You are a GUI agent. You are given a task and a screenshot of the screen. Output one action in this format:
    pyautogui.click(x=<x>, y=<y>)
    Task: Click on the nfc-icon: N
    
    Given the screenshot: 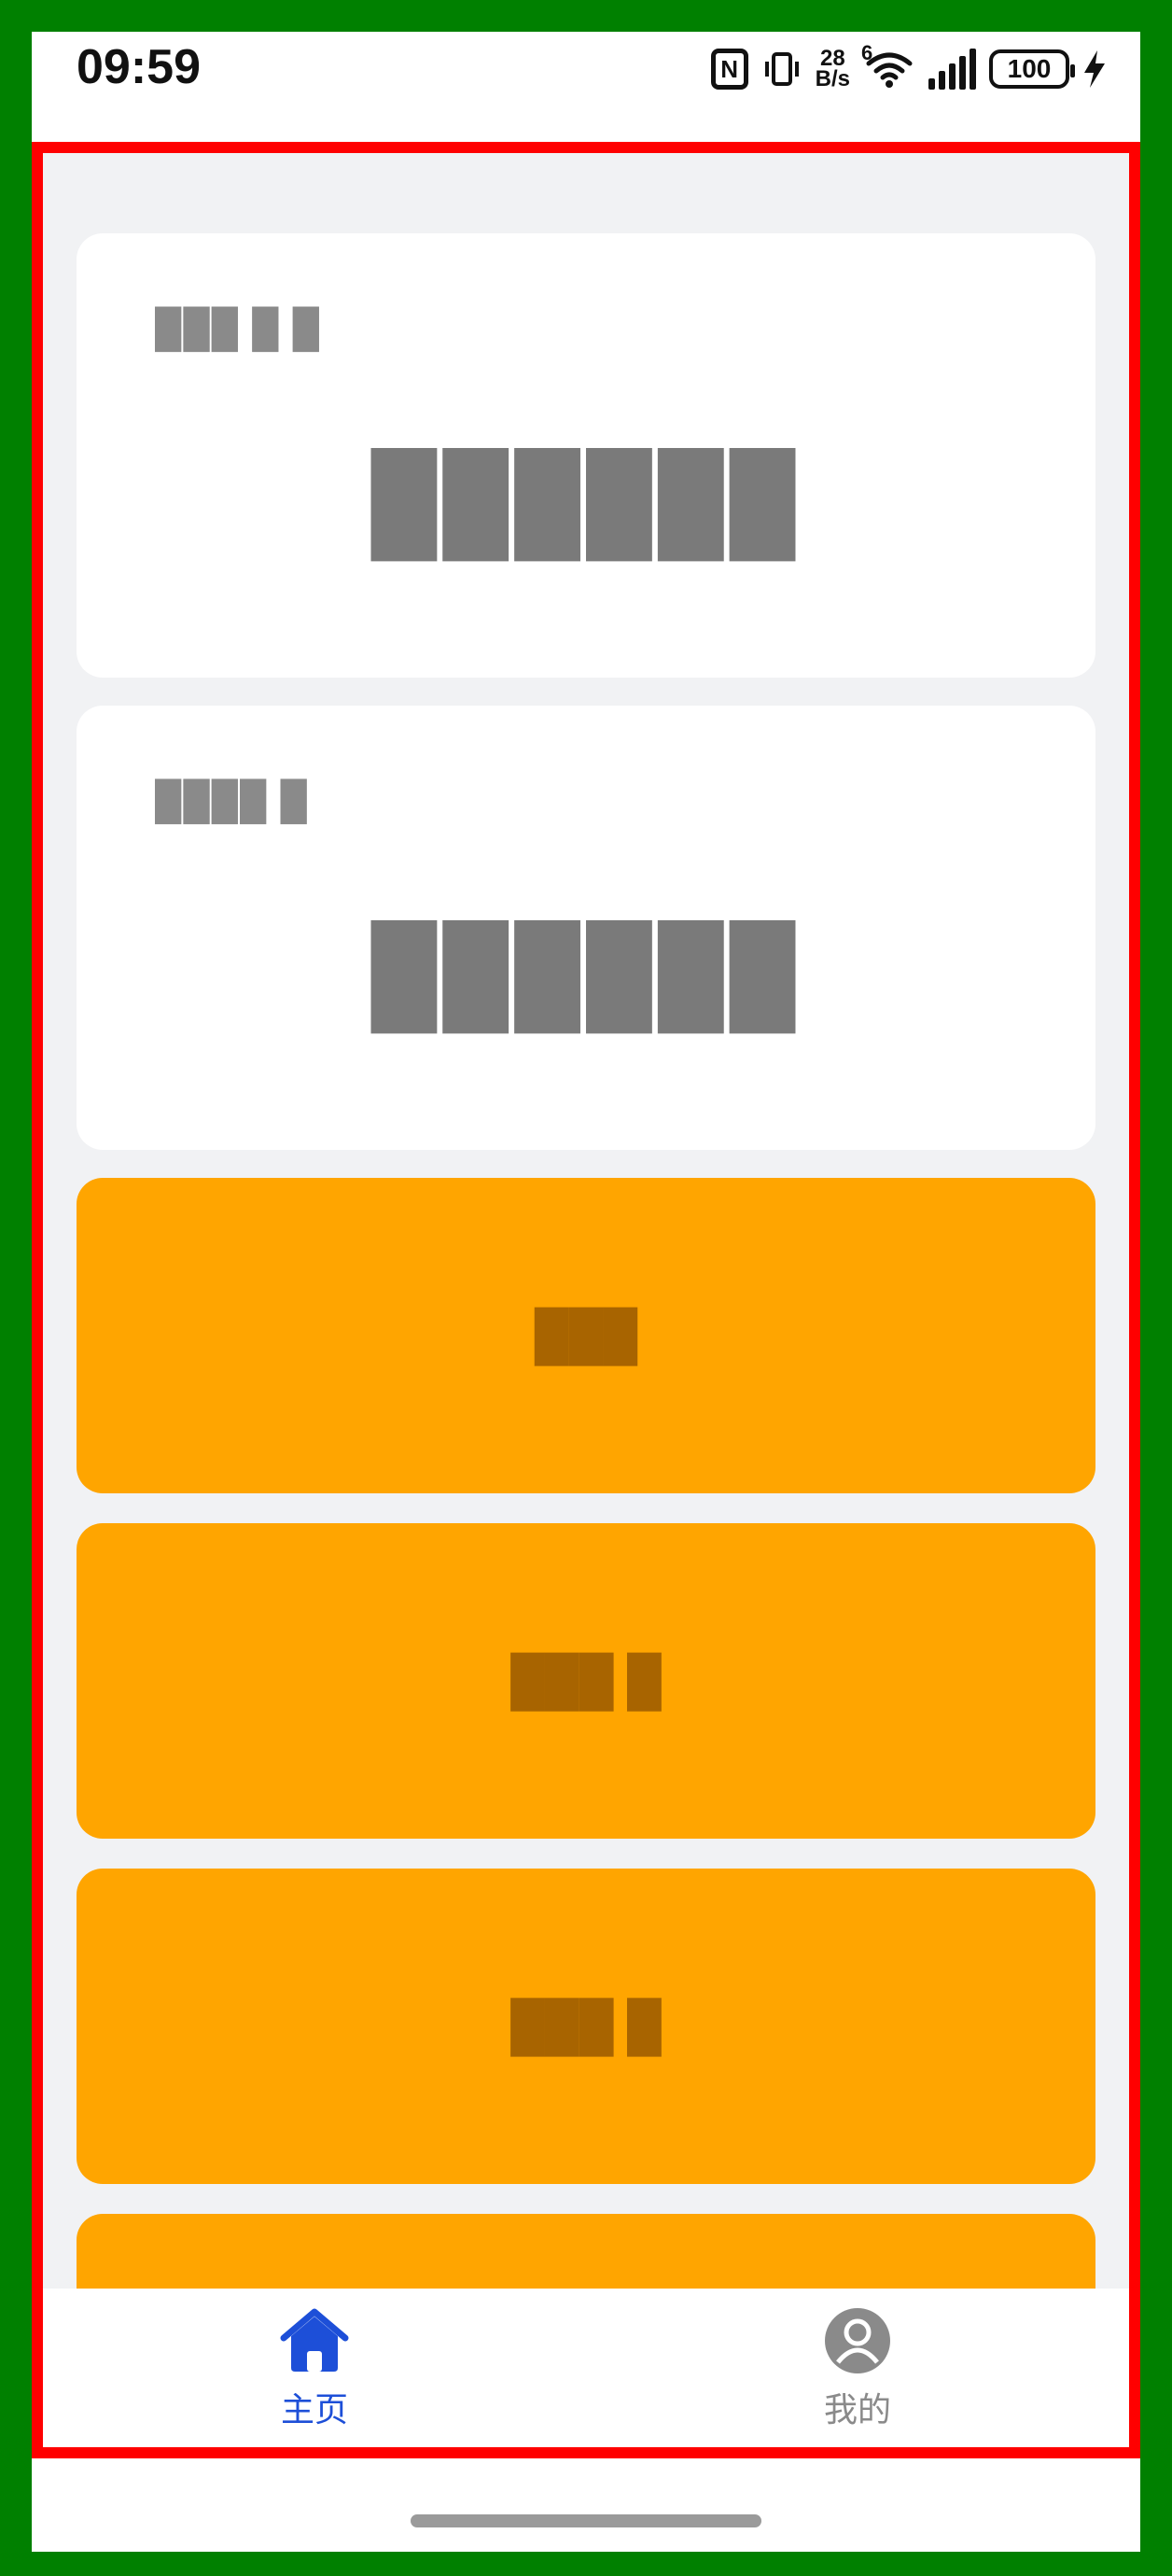 What is the action you would take?
    pyautogui.click(x=729, y=69)
    